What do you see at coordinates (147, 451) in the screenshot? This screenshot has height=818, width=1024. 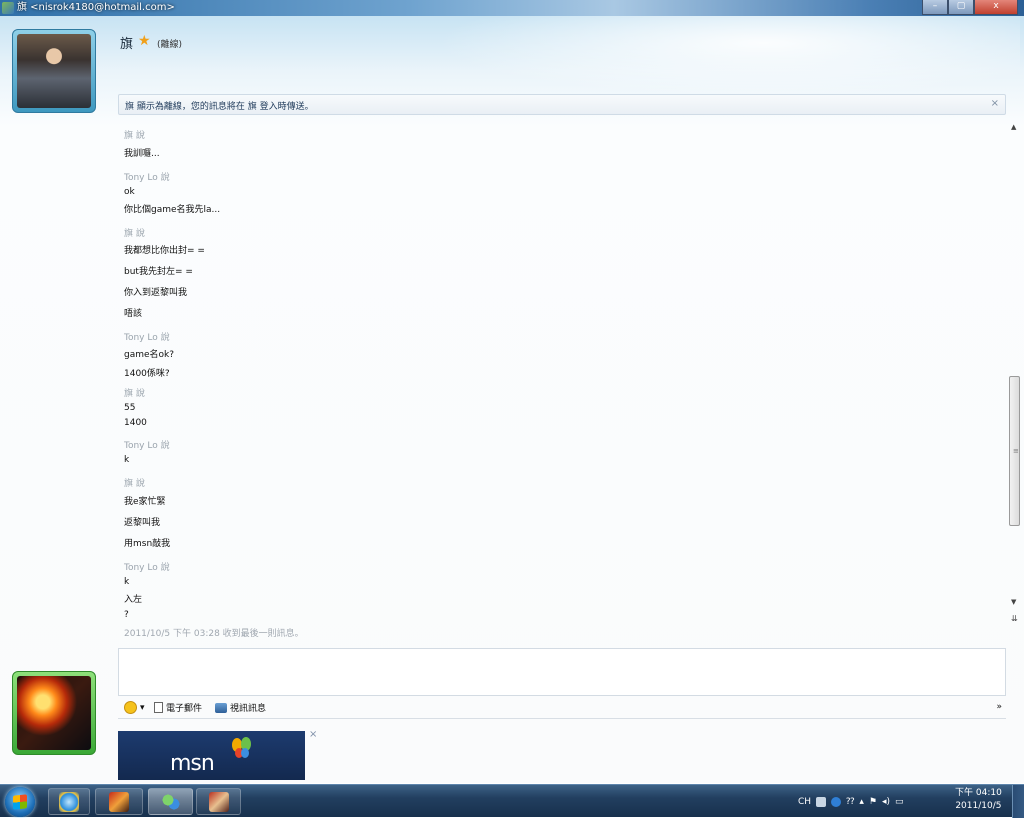 I see `message-block: Tony Lo 說 k` at bounding box center [147, 451].